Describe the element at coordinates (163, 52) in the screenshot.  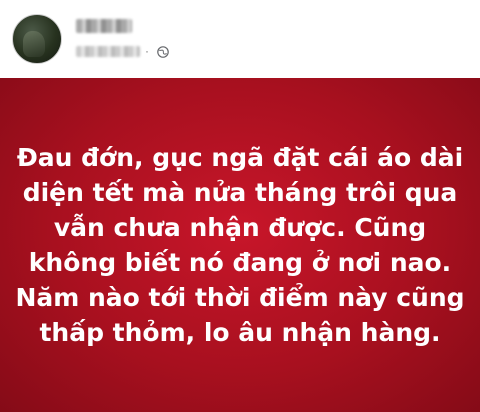
I see `globe-icon` at that location.